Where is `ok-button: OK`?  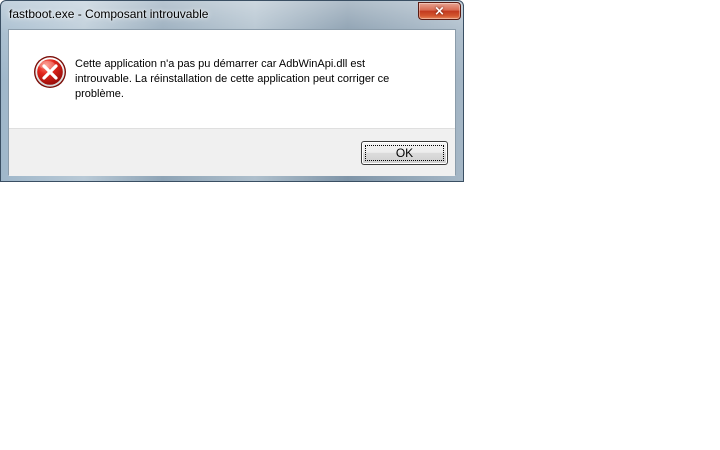
ok-button: OK is located at coordinates (404, 153).